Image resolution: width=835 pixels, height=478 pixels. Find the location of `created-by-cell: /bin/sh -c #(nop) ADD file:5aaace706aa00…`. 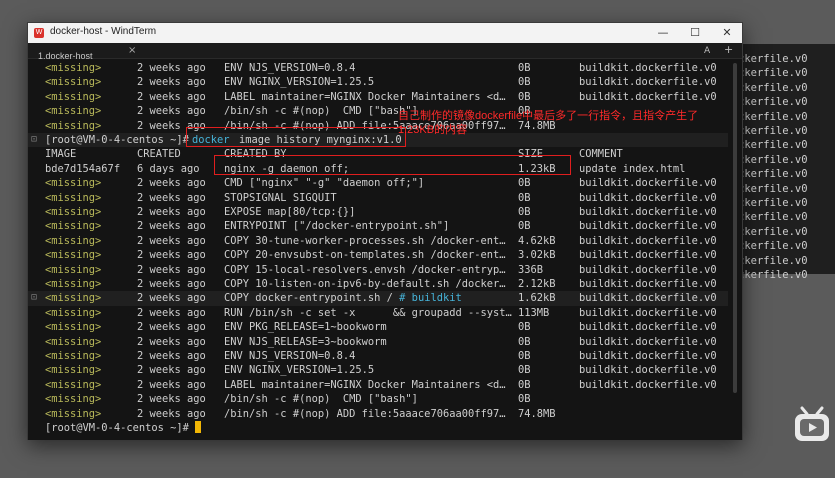

created-by-cell: /bin/sh -c #(nop) ADD file:5aaace706aa00… is located at coordinates (365, 413).